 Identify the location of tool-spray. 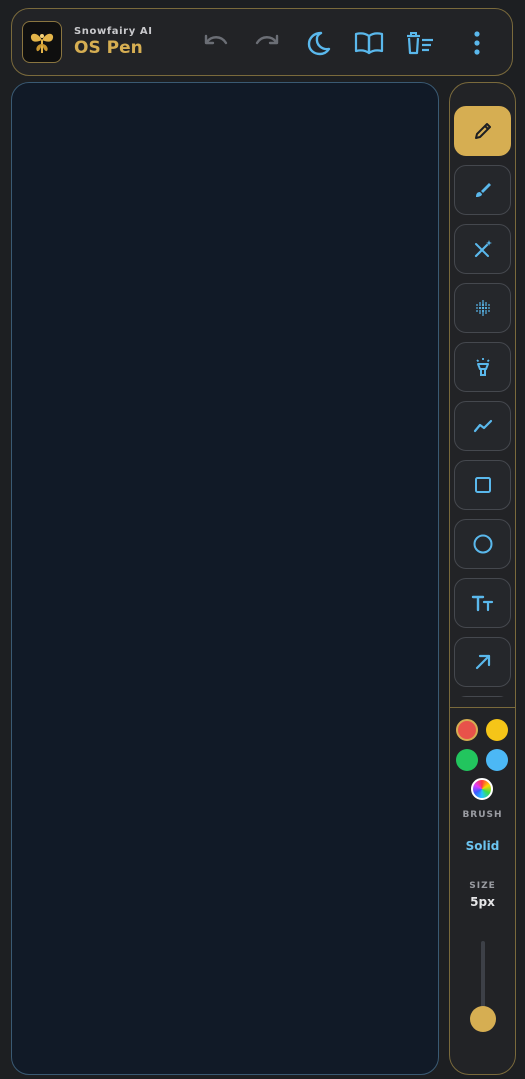
(482, 308).